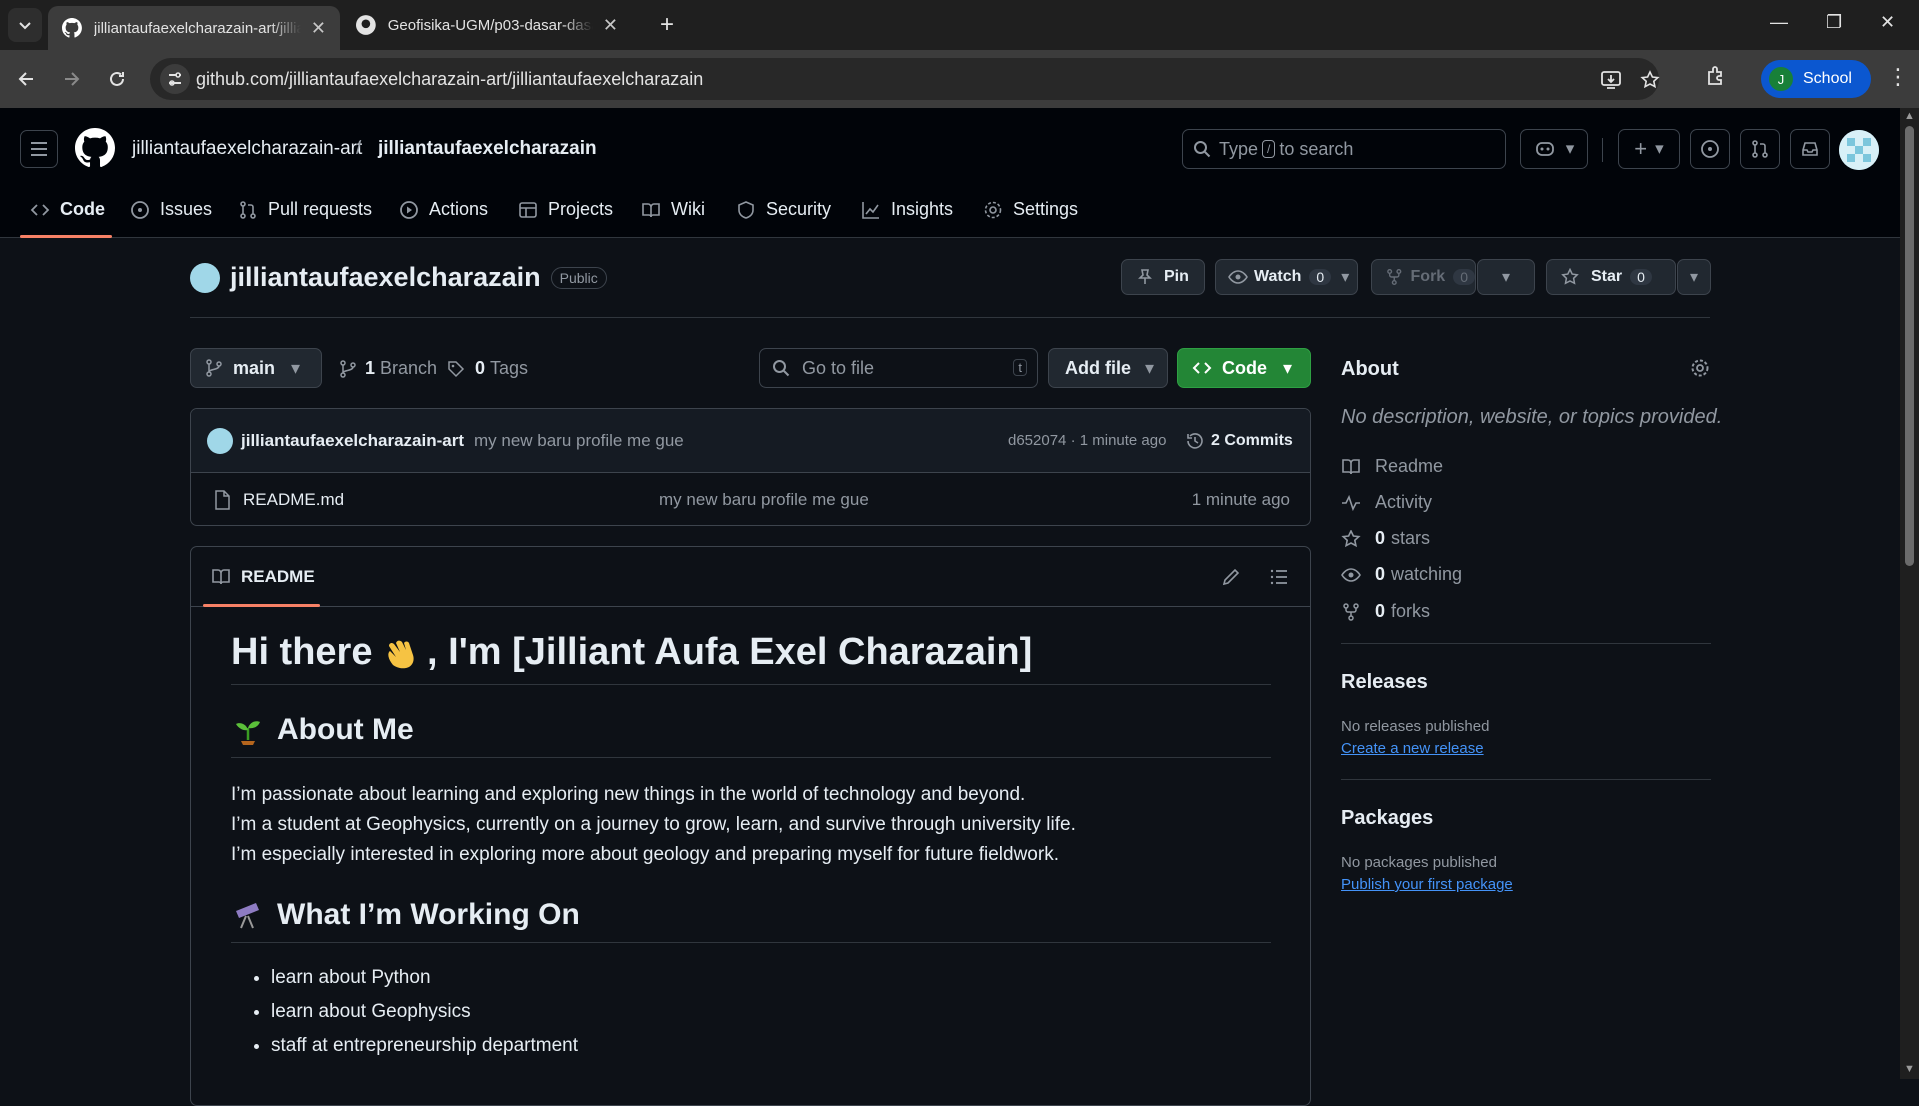 This screenshot has height=1106, width=1919. What do you see at coordinates (1351, 611) in the screenshot?
I see `fork-icon` at bounding box center [1351, 611].